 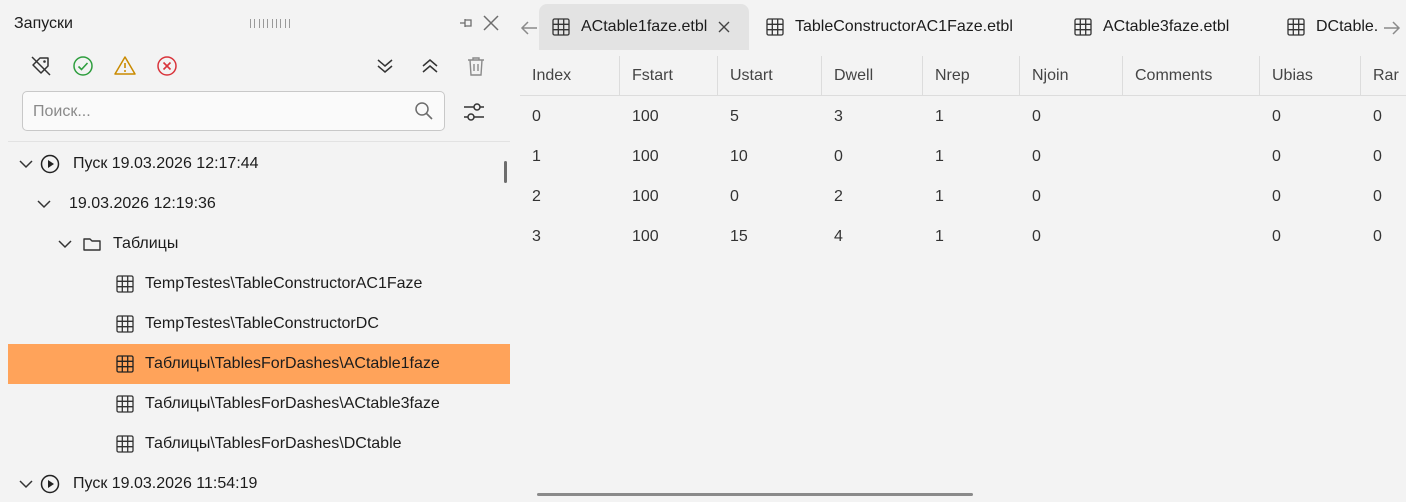 I want to click on table-cell: 15, so click(x=770, y=237).